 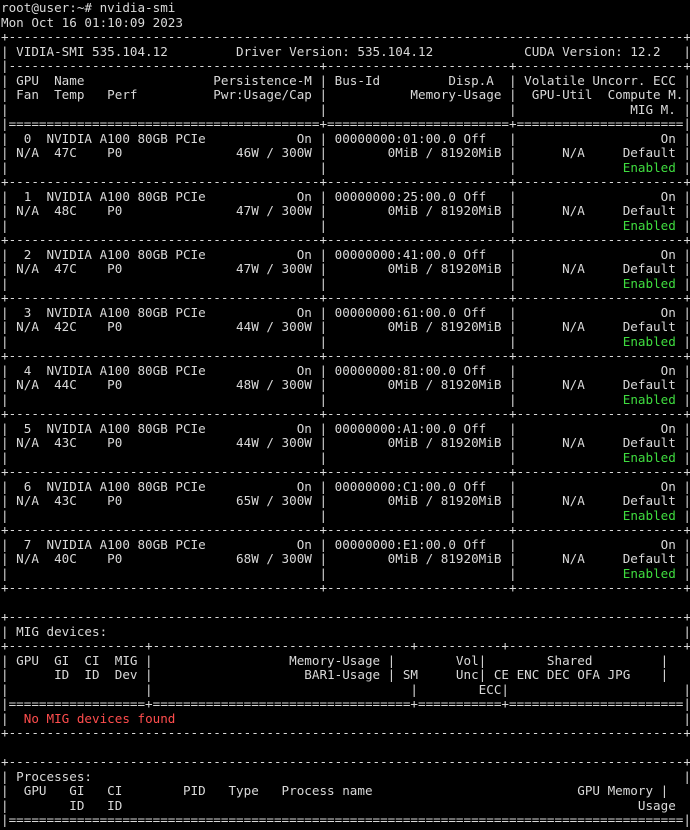 What do you see at coordinates (345, 718) in the screenshot?
I see `mig-empty-row: | No MIG devices found |` at bounding box center [345, 718].